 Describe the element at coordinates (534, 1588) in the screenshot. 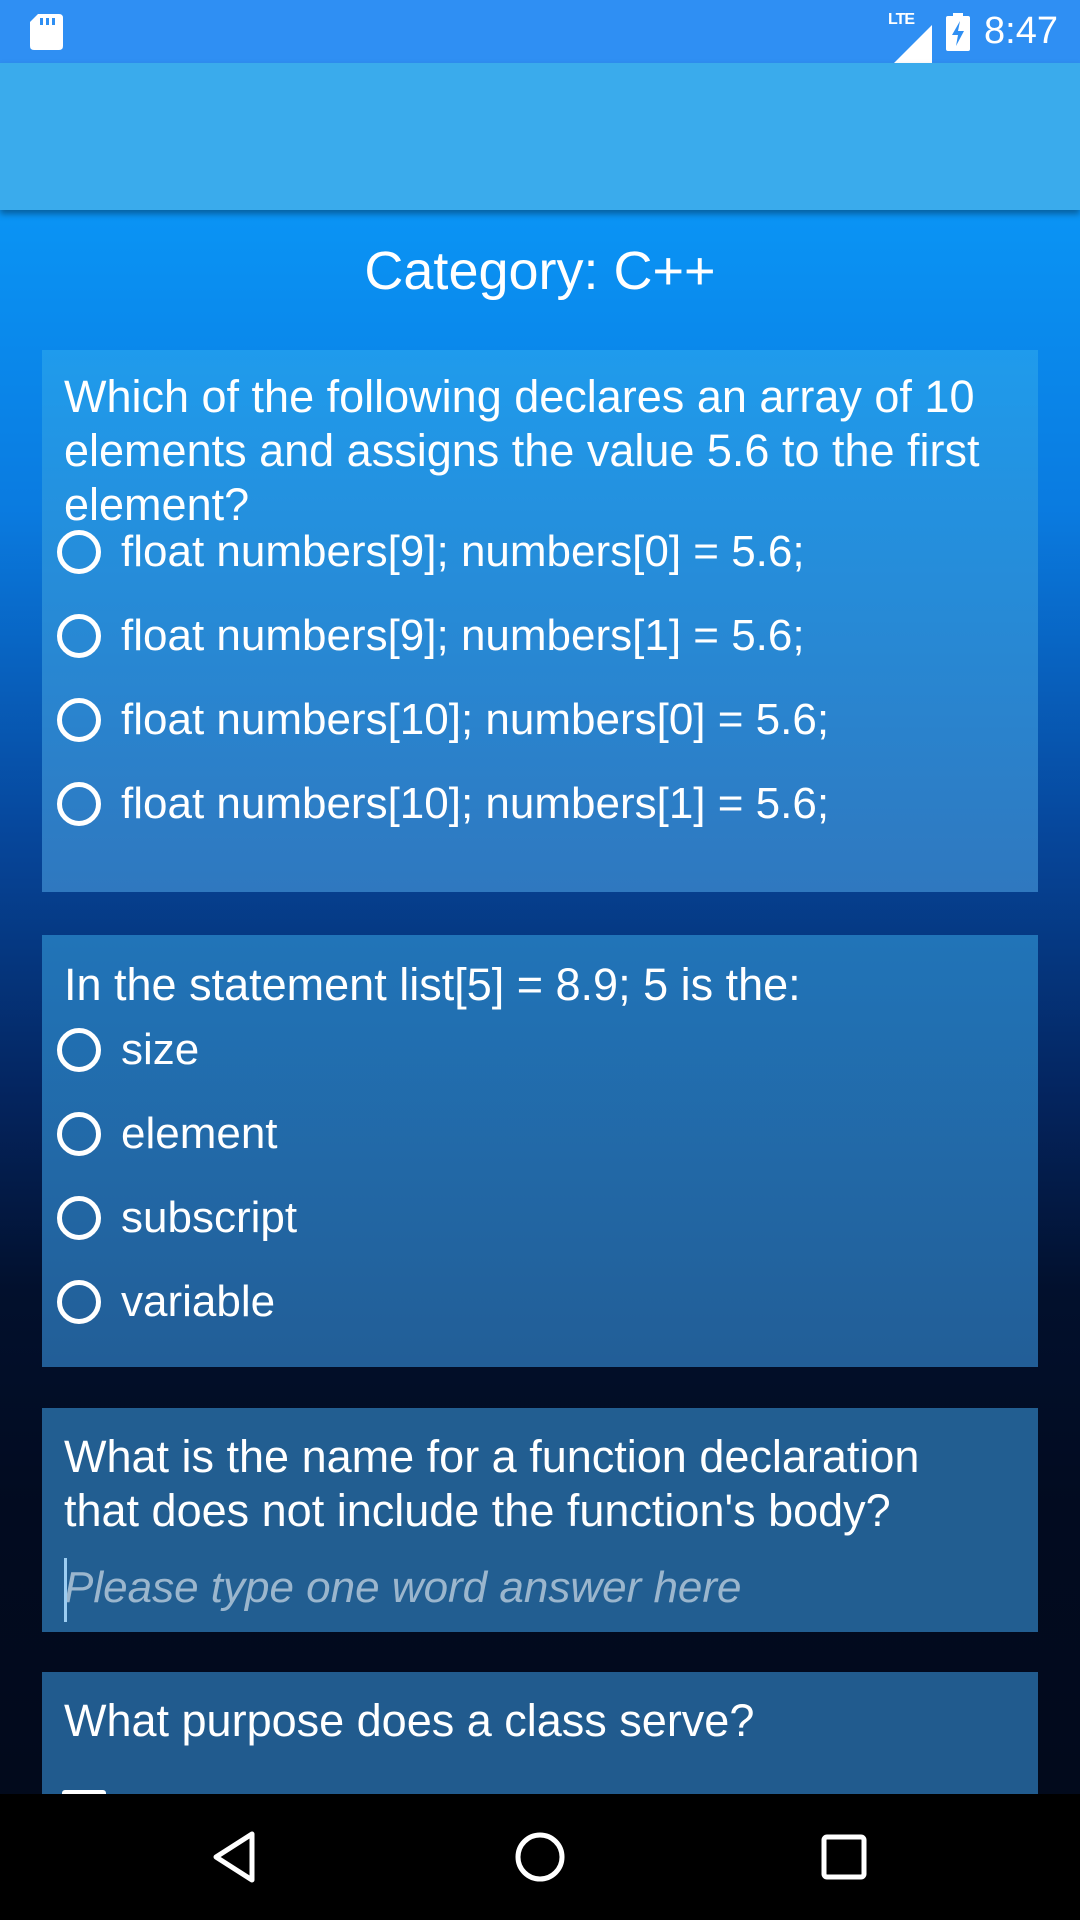

I see `answer-text-field` at that location.